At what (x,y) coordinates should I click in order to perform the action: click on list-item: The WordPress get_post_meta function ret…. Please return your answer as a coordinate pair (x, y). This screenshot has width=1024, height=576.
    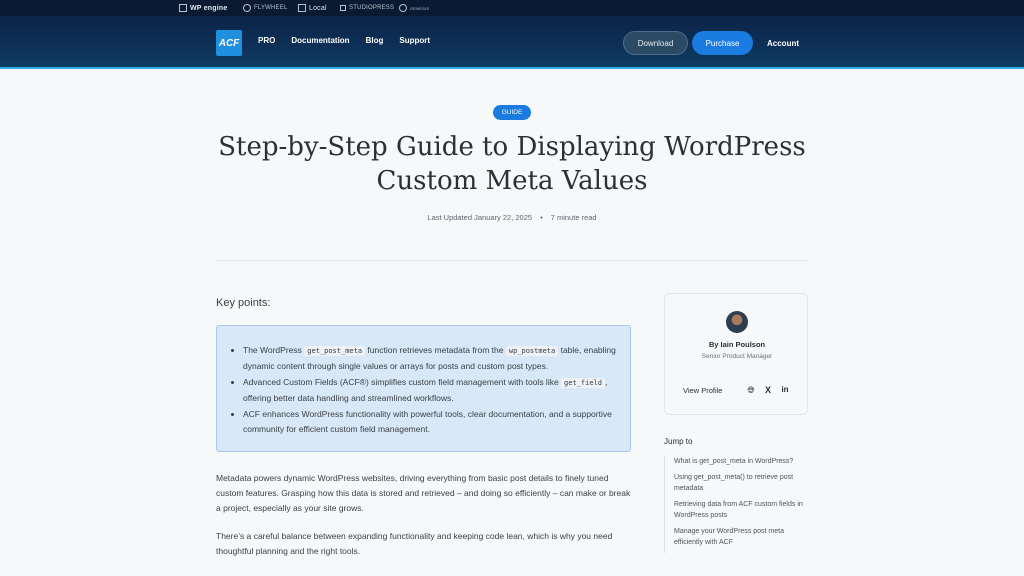
    Looking at the image, I should click on (429, 358).